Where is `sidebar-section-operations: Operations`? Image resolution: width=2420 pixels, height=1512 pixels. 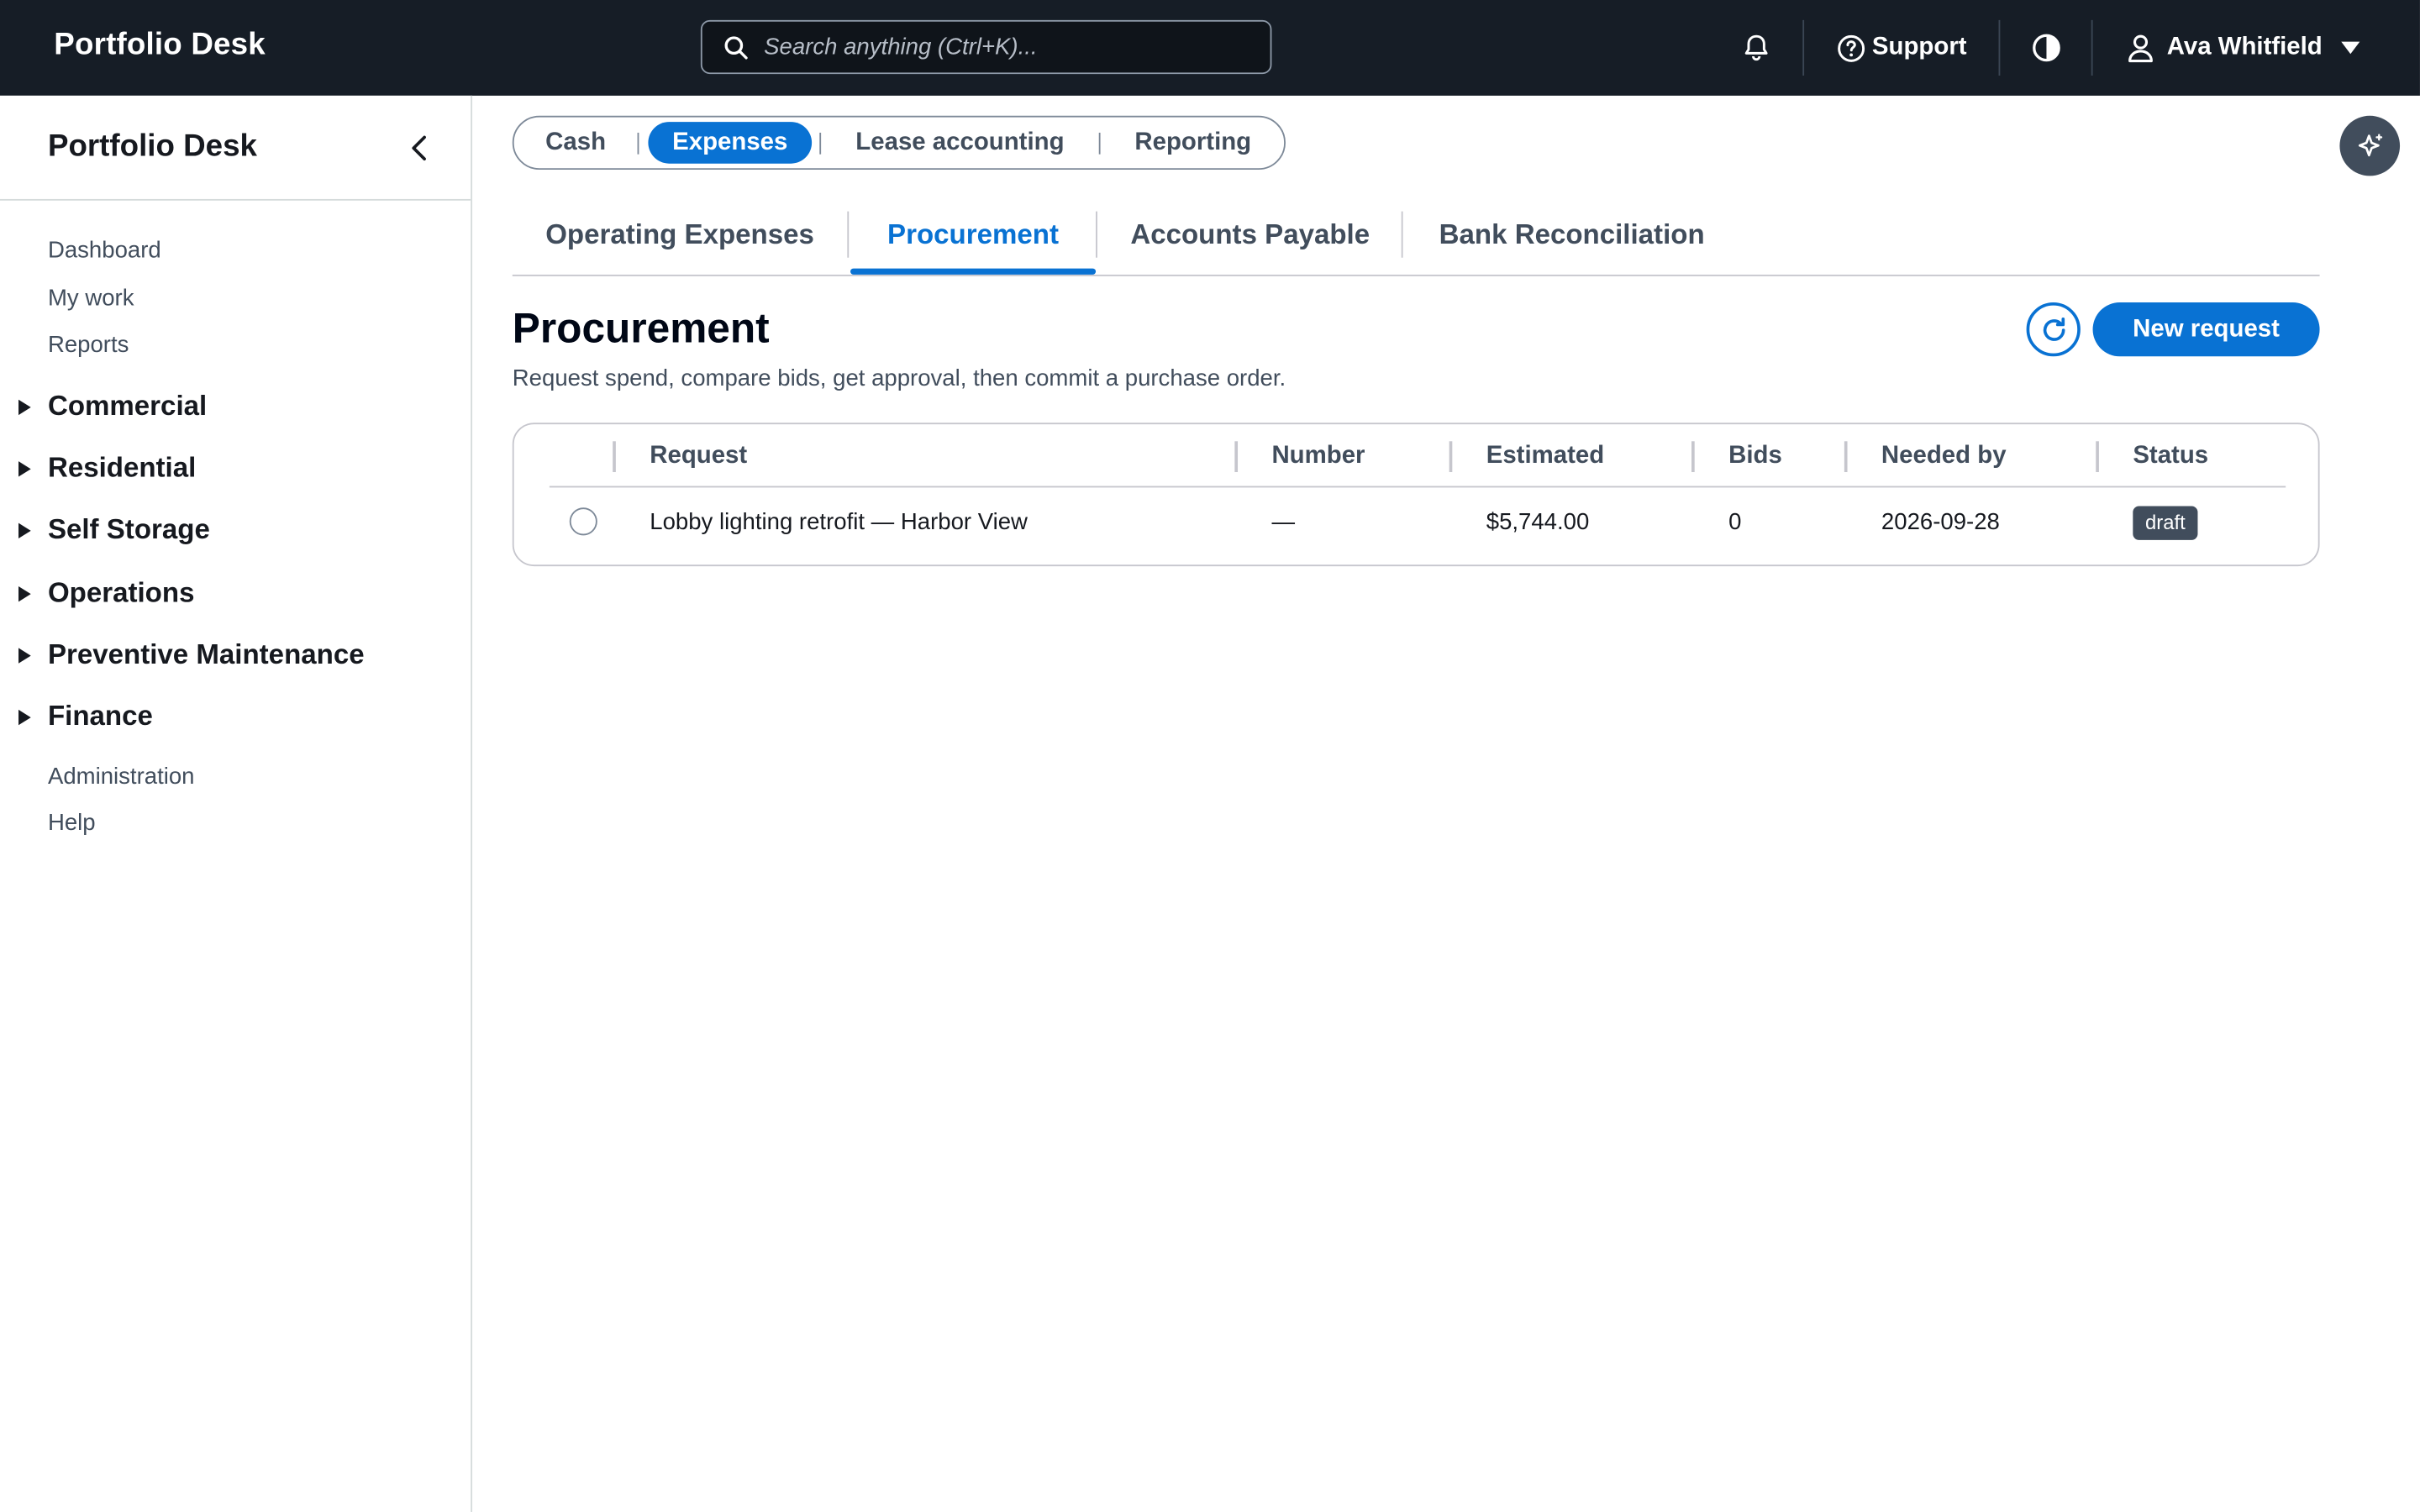 sidebar-section-operations: Operations is located at coordinates (106, 593).